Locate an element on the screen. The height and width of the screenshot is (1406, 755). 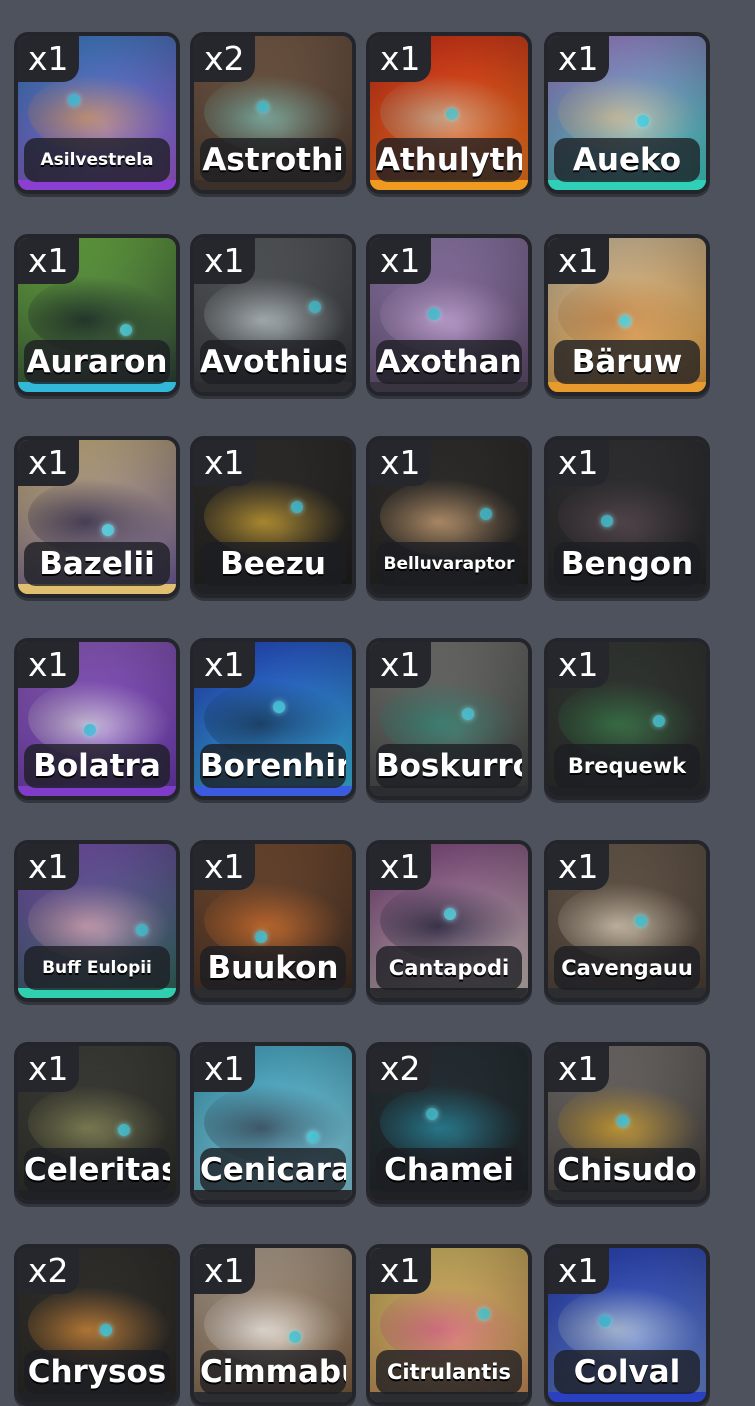
creature-card: x1 Bengon is located at coordinates (627, 517).